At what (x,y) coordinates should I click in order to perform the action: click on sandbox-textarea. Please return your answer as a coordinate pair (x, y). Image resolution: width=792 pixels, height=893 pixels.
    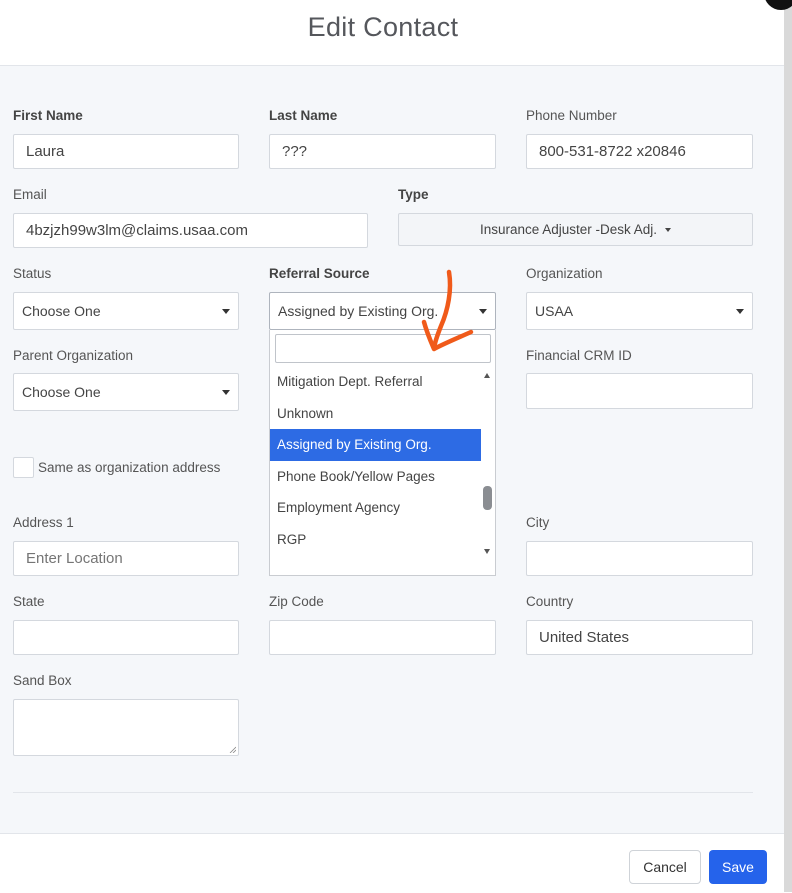
    Looking at the image, I should click on (126, 727).